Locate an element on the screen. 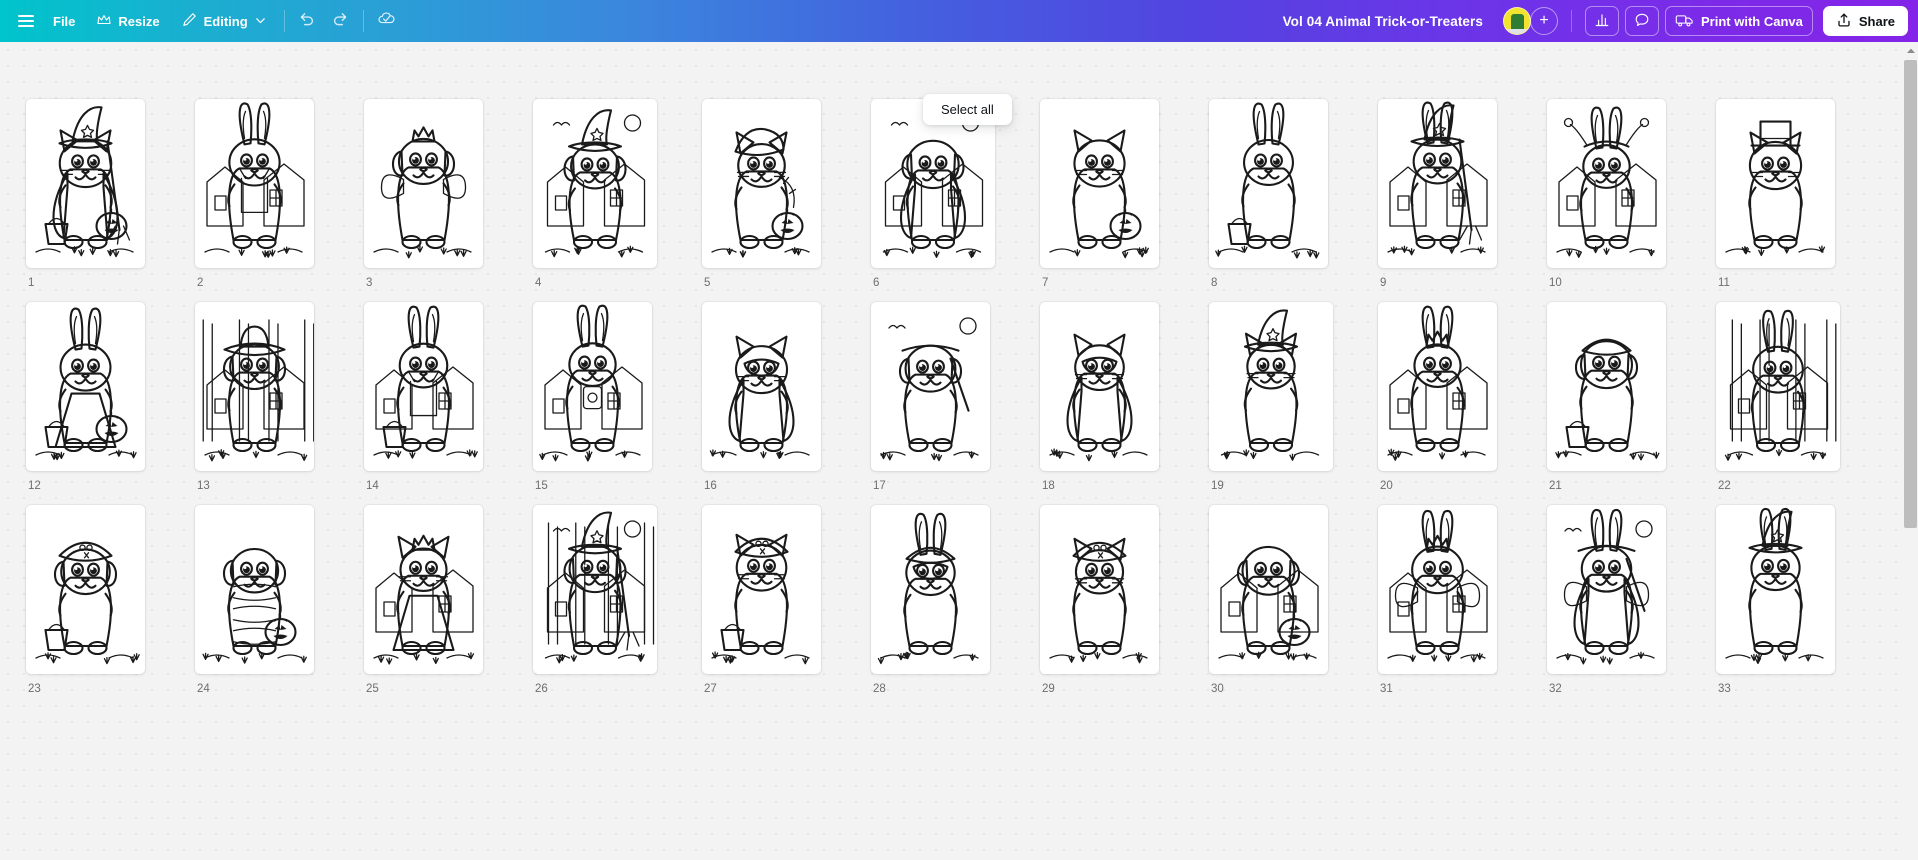 The width and height of the screenshot is (1918, 860). page-number-label: 18 is located at coordinates (1048, 486).